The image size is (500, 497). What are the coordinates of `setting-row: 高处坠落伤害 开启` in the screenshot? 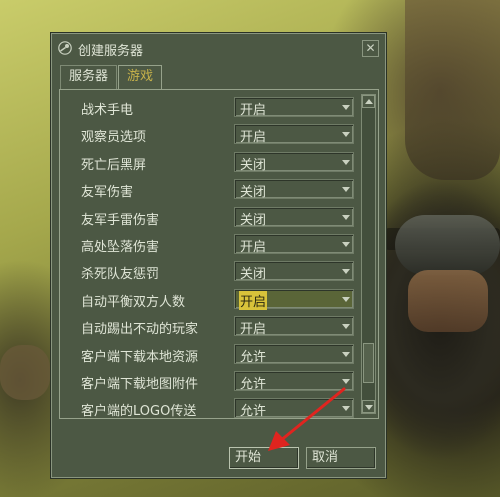 It's located at (212, 244).